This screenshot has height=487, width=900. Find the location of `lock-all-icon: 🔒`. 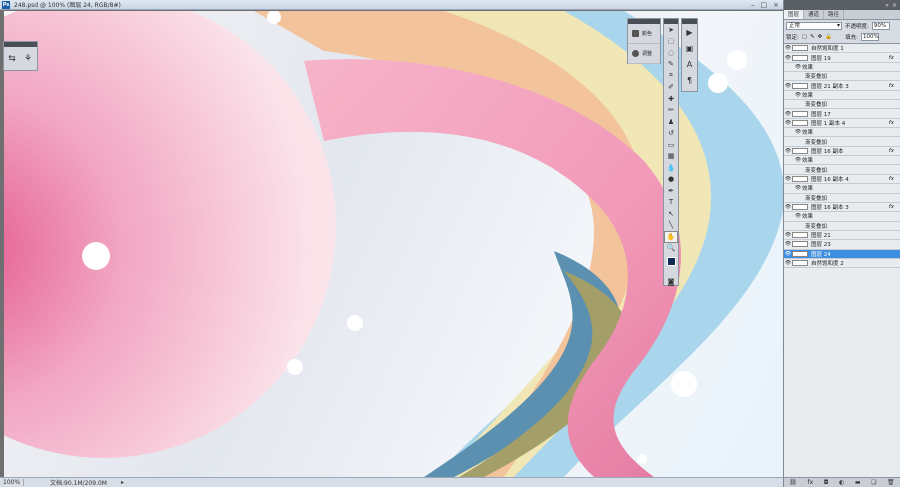

lock-all-icon: 🔒 is located at coordinates (828, 37).